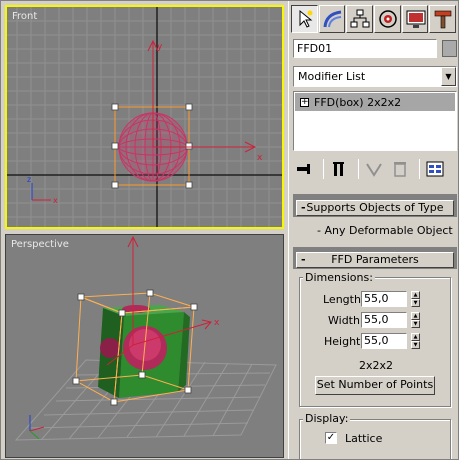  Describe the element at coordinates (385, 230) in the screenshot. I see `supports-text: - Any Deformable Object` at that location.